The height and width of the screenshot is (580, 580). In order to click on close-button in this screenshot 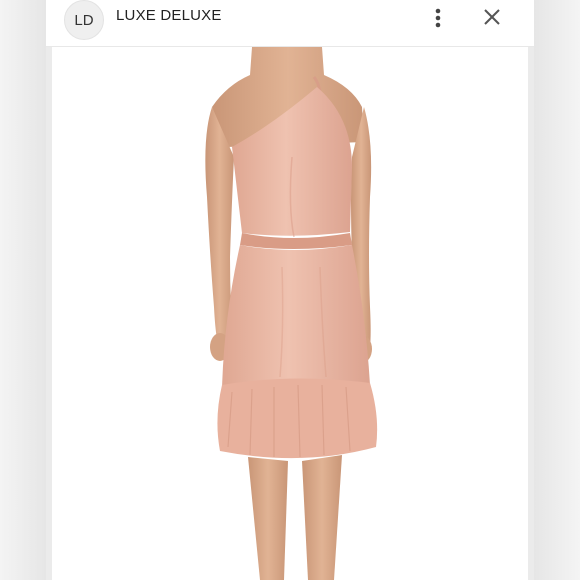, I will do `click(492, 17)`.